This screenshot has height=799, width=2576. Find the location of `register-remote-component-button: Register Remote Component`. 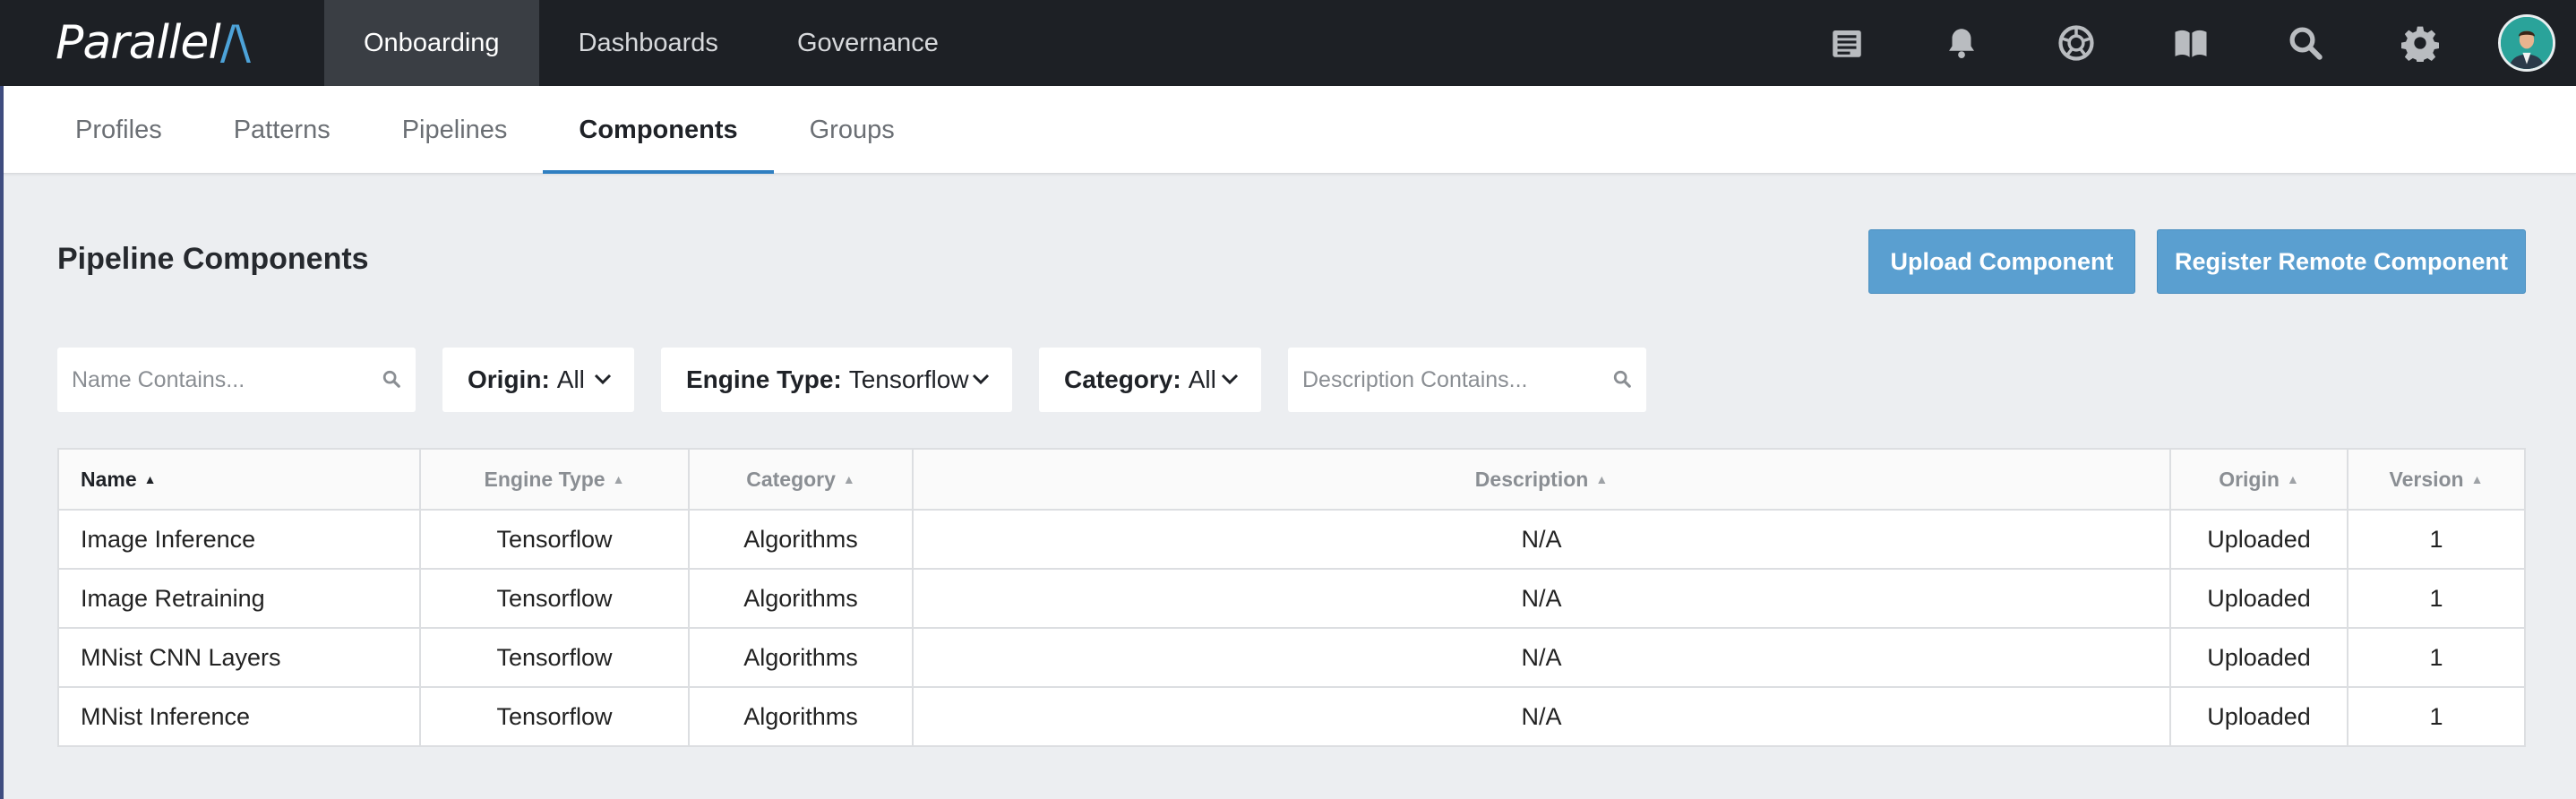

register-remote-component-button: Register Remote Component is located at coordinates (2341, 261).